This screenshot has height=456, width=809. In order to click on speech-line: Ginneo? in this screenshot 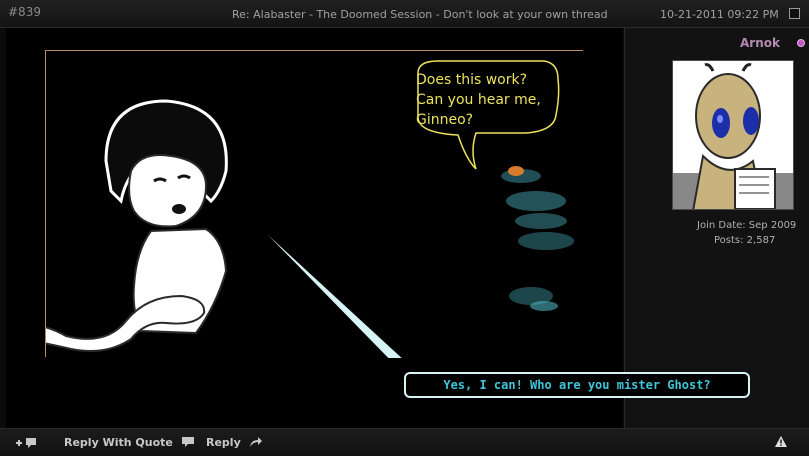, I will do `click(445, 120)`.